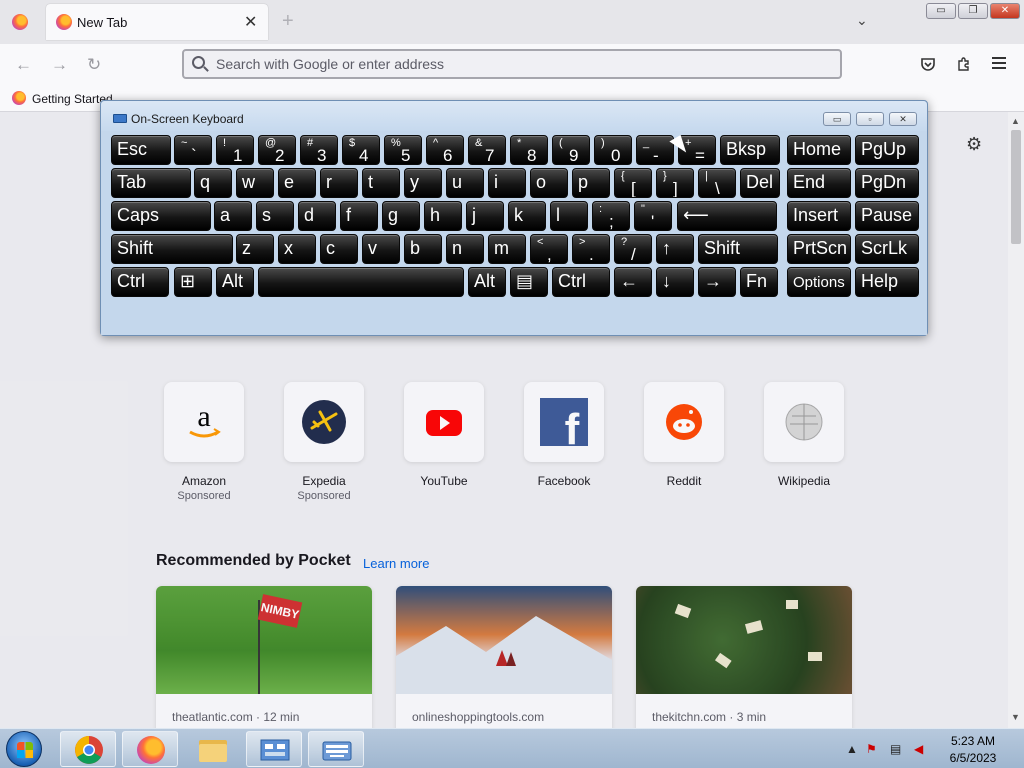 This screenshot has width=1024, height=768. Describe the element at coordinates (361, 150) in the screenshot. I see `key-4: $4` at that location.